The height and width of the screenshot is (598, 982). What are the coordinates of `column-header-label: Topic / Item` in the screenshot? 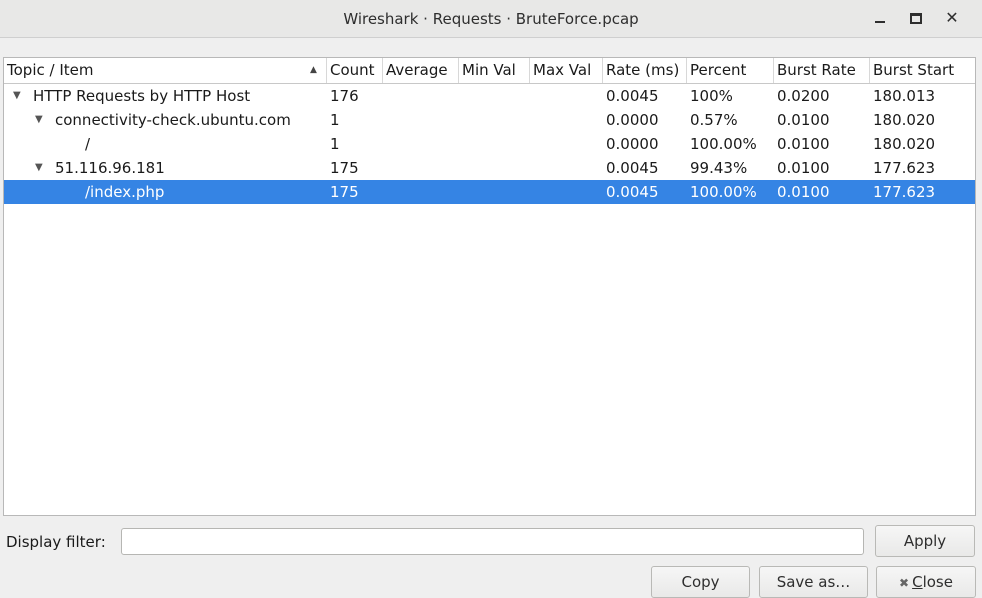 It's located at (50, 70).